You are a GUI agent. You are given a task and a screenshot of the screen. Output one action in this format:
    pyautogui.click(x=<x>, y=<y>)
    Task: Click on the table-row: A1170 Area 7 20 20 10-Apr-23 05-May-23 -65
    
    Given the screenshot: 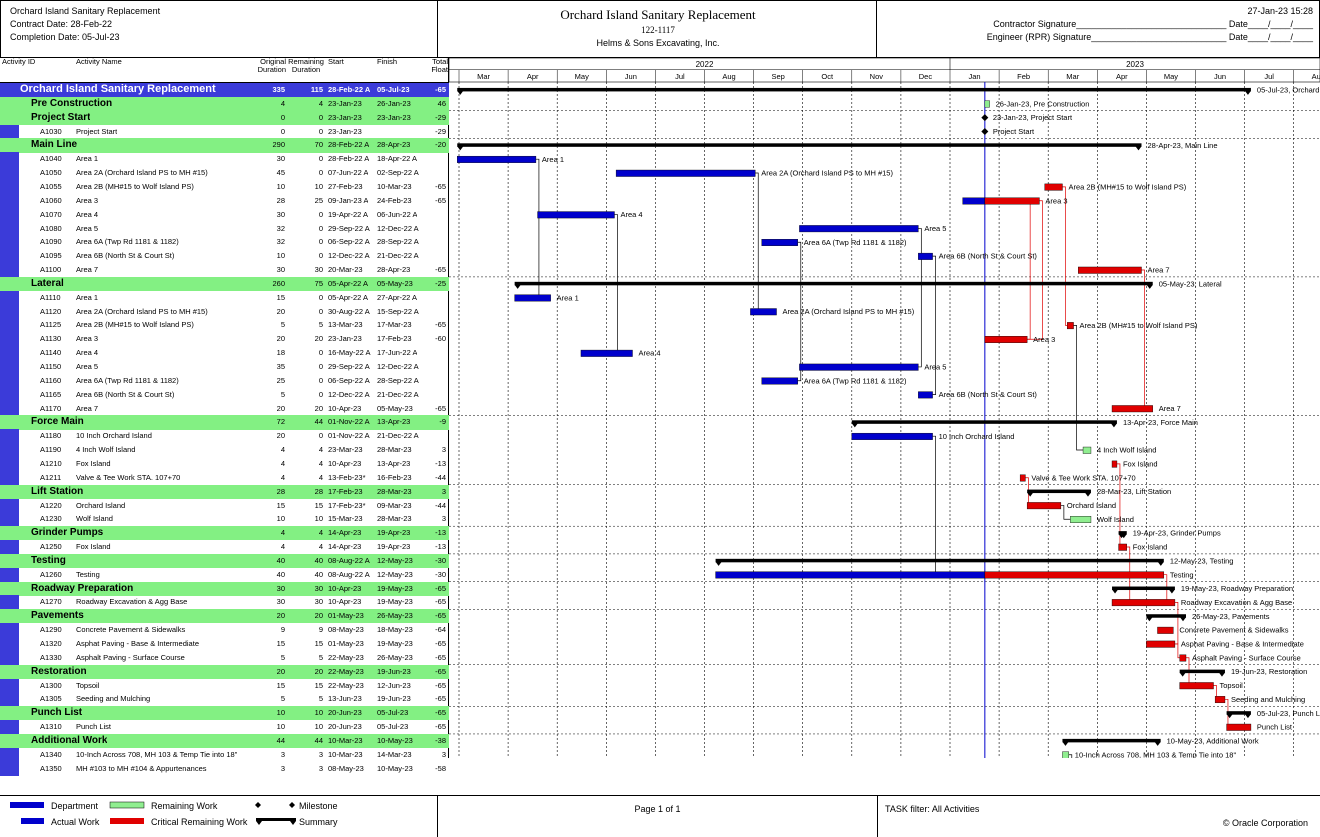 What is the action you would take?
    pyautogui.click(x=224, y=409)
    